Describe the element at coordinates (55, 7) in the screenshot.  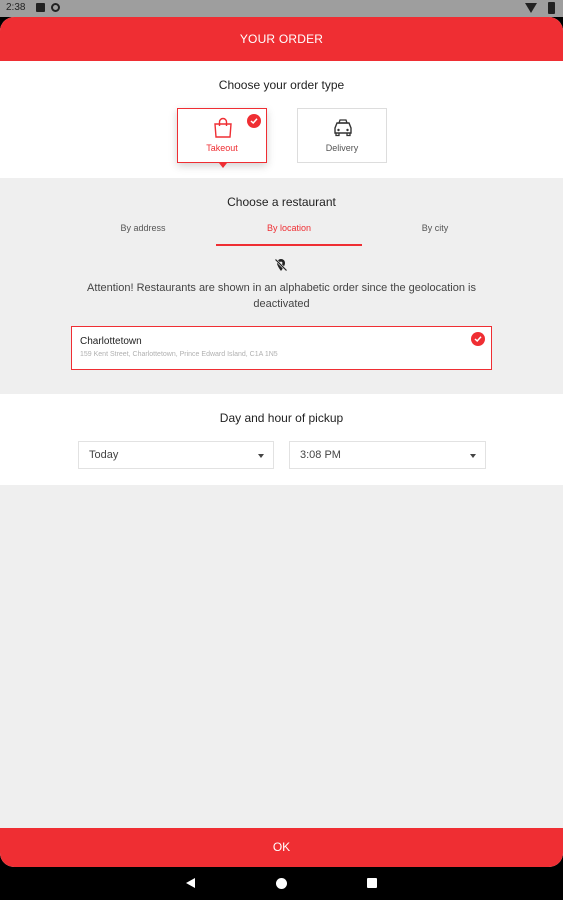
I see `circle-notification-icon` at that location.